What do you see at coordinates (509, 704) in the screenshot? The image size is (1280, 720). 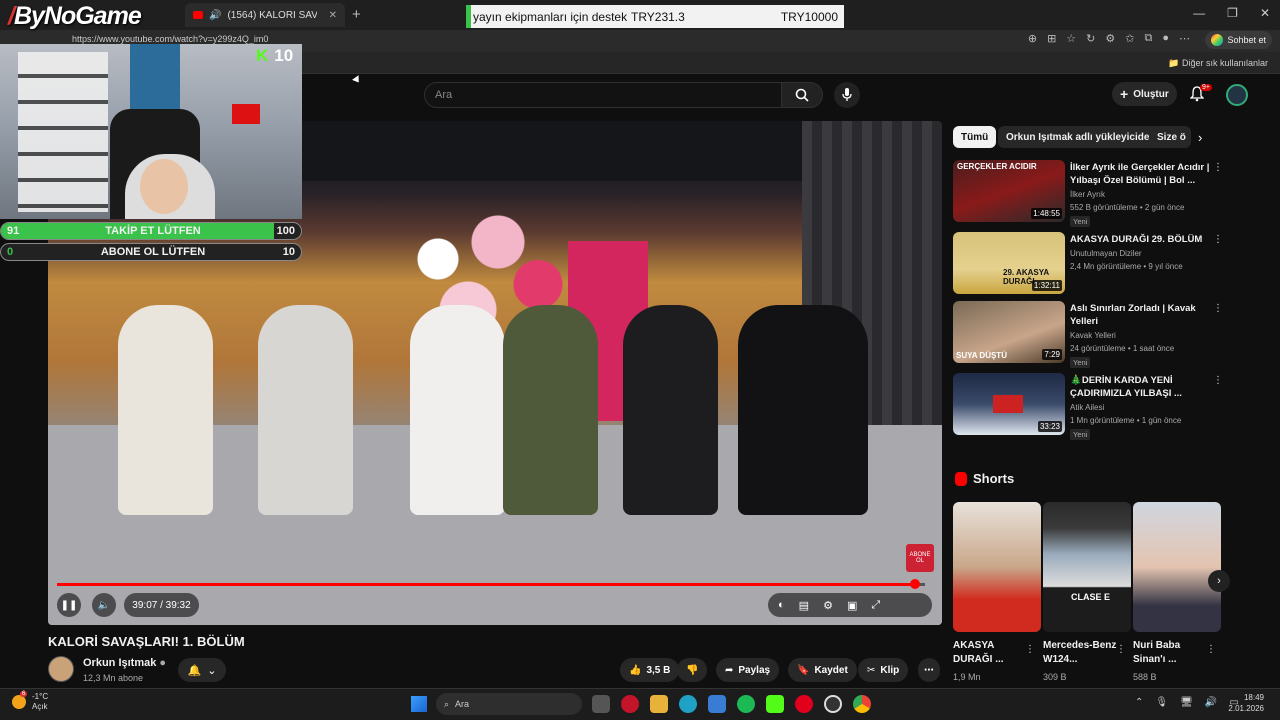 I see `taskbar-search: ⌕ Ara` at bounding box center [509, 704].